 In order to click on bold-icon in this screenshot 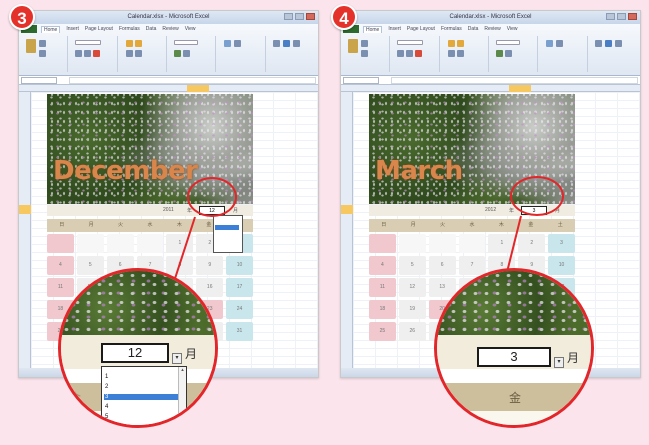, I will do `click(401, 53)`.